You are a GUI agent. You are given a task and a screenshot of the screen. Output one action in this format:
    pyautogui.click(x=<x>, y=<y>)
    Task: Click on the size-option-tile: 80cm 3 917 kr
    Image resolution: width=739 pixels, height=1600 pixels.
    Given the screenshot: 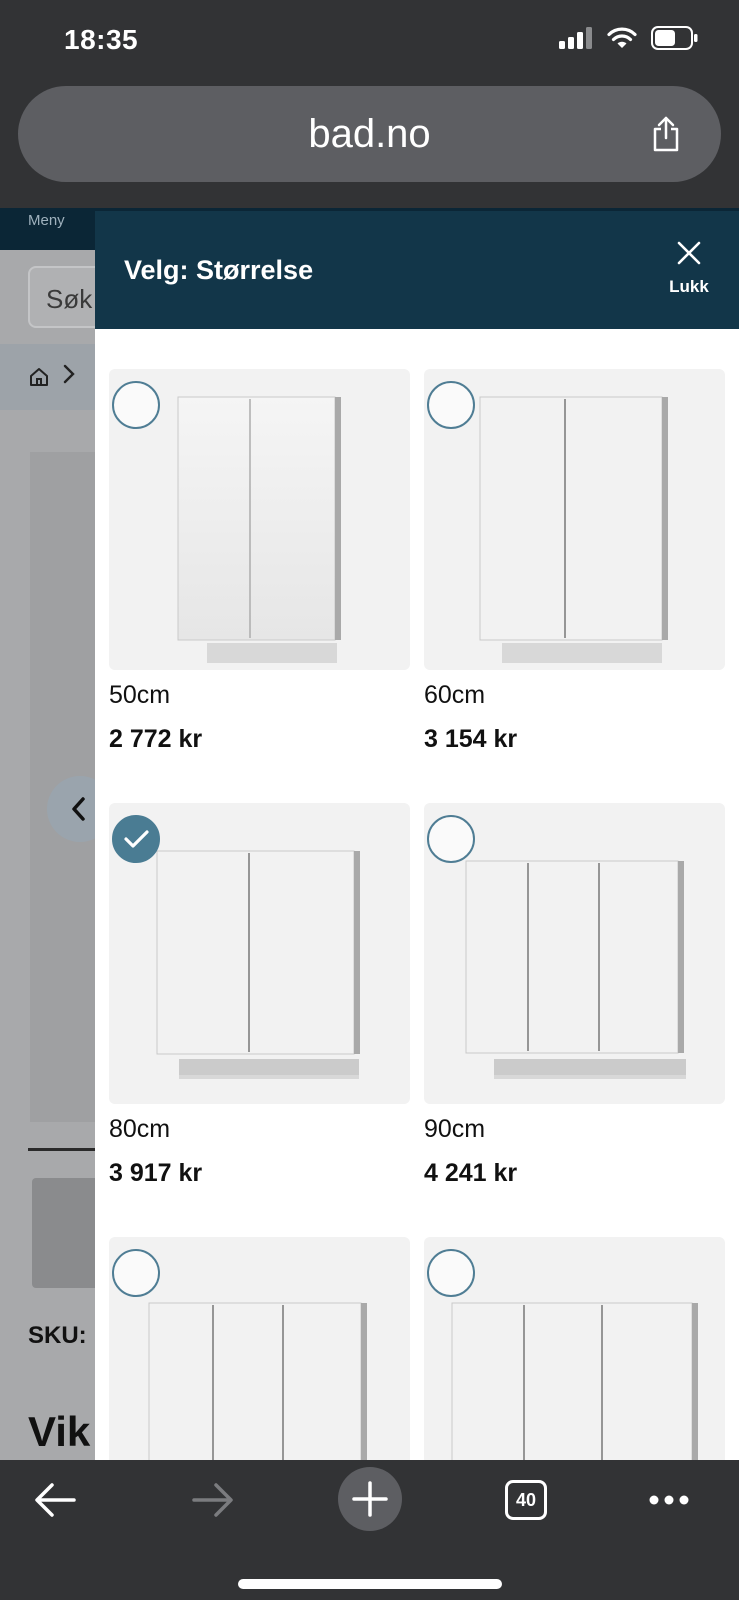 What is the action you would take?
    pyautogui.click(x=259, y=1013)
    